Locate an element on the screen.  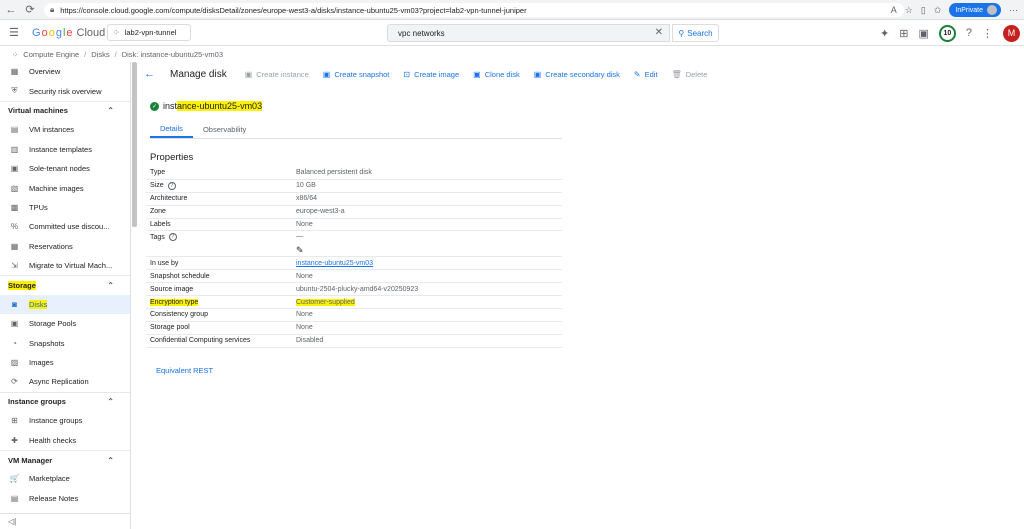
sidebar-section-virtual-machines: Virtual machines ⌃ is located at coordinates (65, 110).